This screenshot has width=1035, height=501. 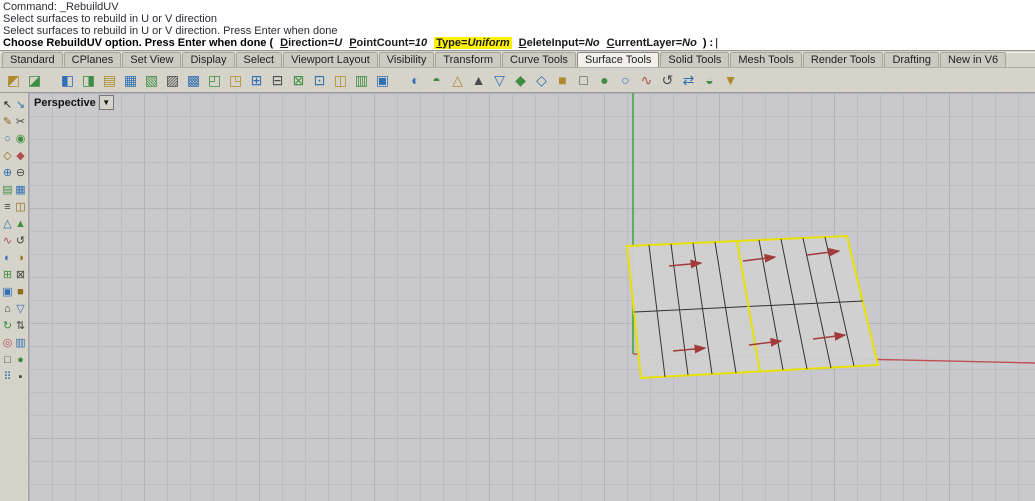 I want to click on tab-solid-tools: Solid Tools, so click(x=695, y=59).